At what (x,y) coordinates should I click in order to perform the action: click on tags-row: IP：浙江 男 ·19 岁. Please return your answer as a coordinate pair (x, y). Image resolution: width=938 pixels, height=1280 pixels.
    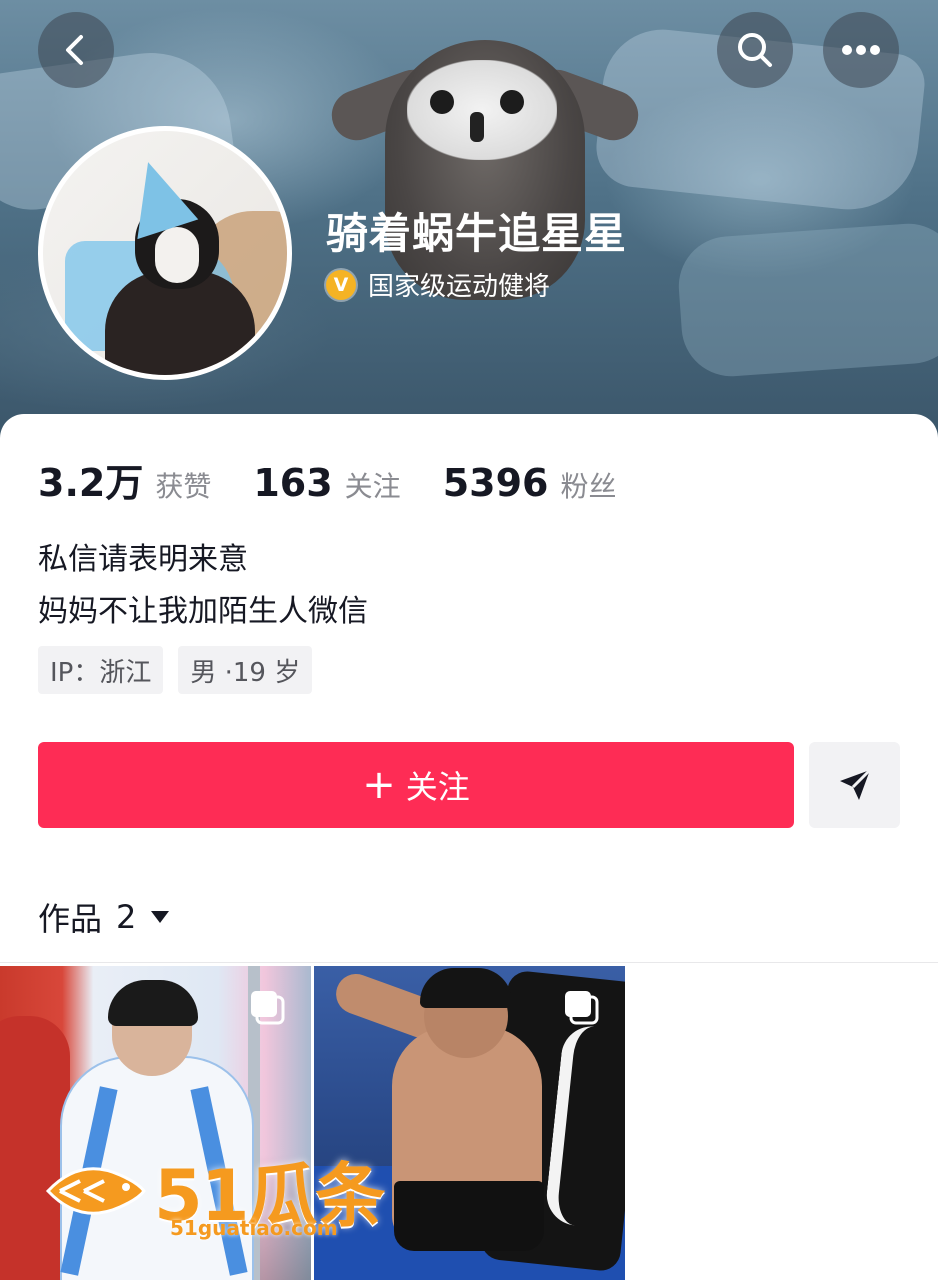
    Looking at the image, I should click on (182, 670).